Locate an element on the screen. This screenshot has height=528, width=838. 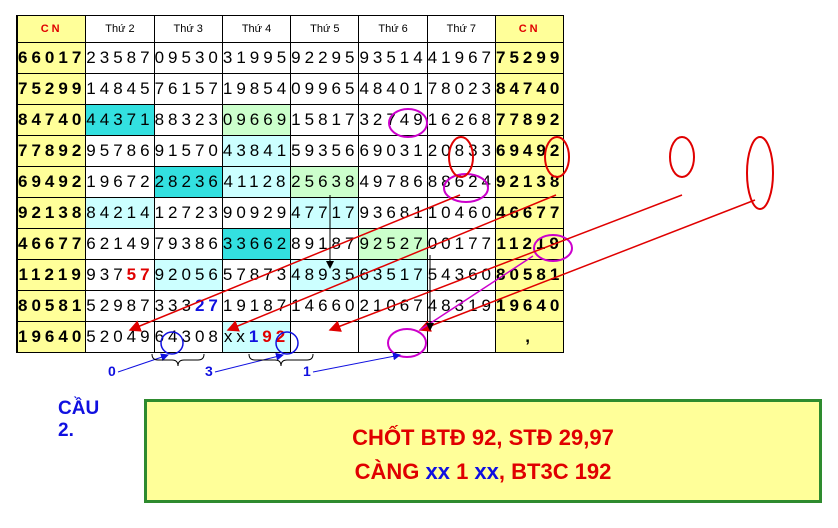
header-cn-right: CN is located at coordinates (529, 29).